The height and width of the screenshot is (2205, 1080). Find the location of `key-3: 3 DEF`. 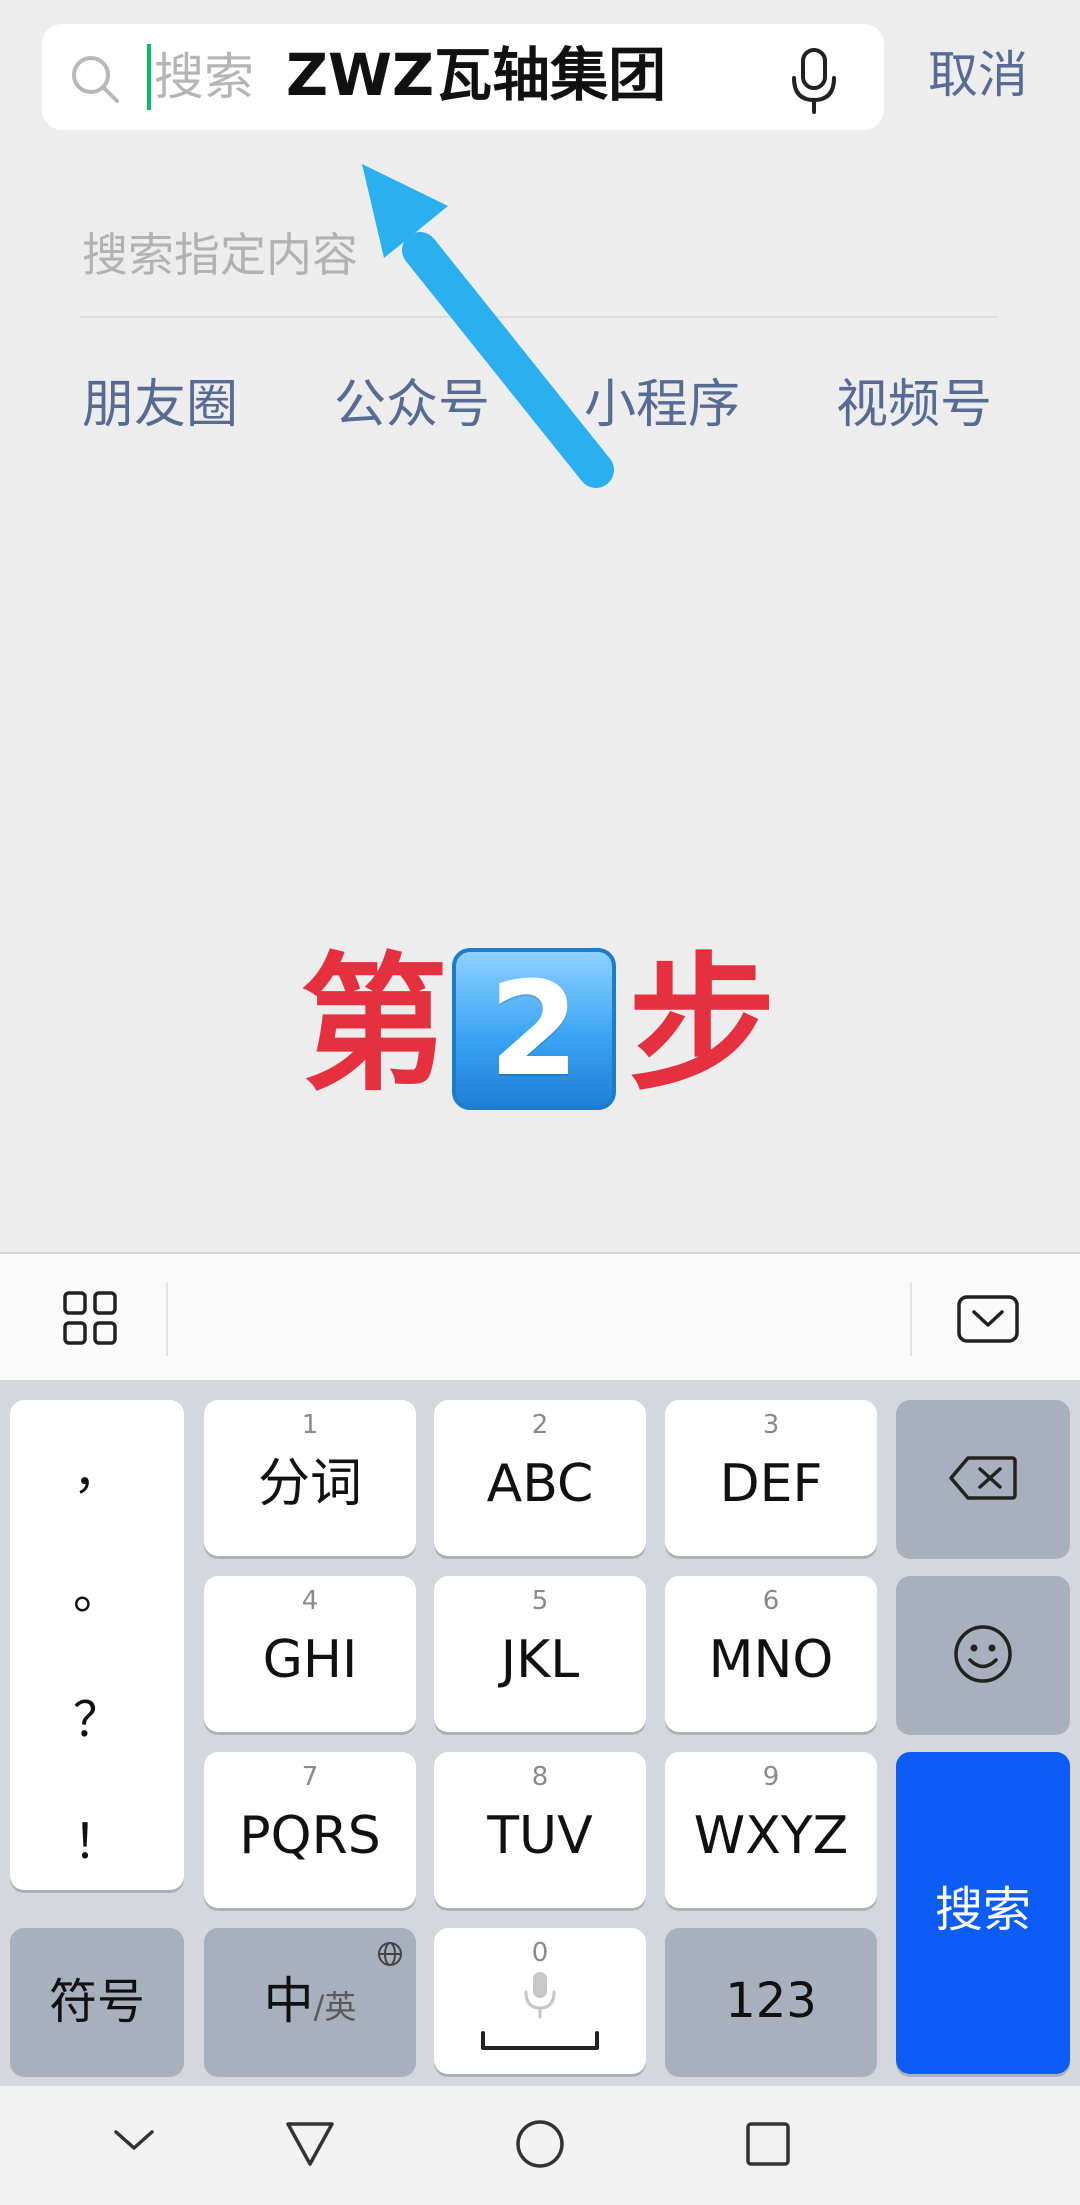

key-3: 3 DEF is located at coordinates (771, 1478).